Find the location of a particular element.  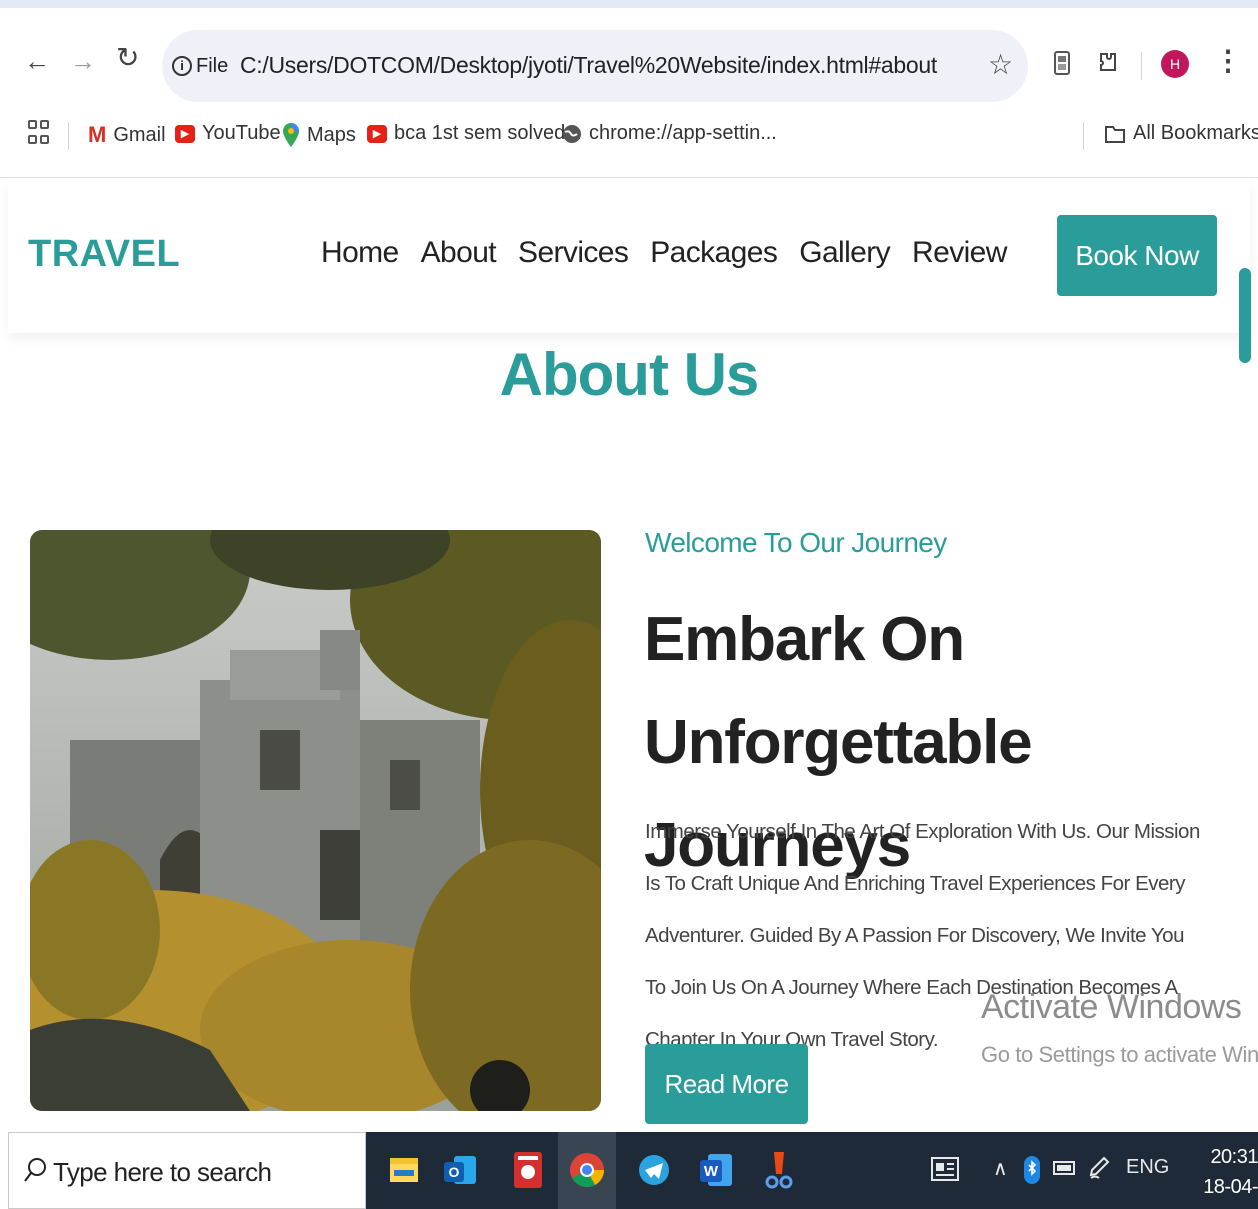

info-icon: i is located at coordinates (182, 66).